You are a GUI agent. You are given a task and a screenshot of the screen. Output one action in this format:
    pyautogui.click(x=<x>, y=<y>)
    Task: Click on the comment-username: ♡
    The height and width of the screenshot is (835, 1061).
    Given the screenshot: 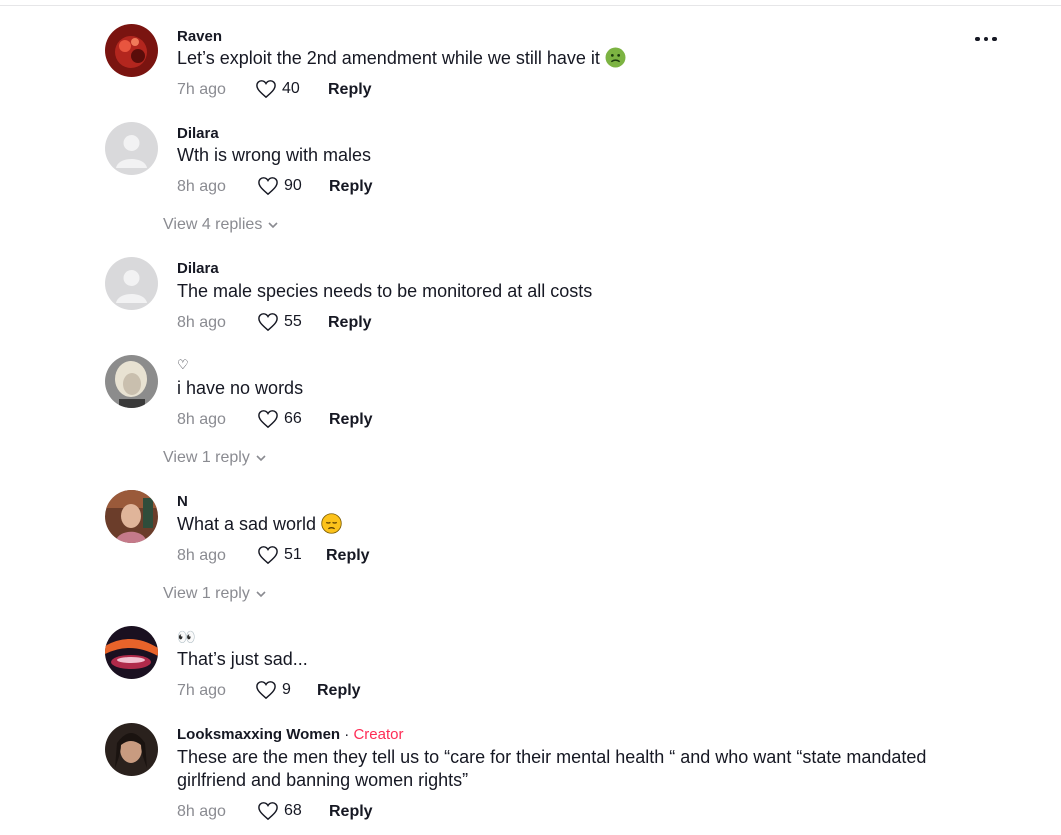 What is the action you would take?
    pyautogui.click(x=183, y=365)
    